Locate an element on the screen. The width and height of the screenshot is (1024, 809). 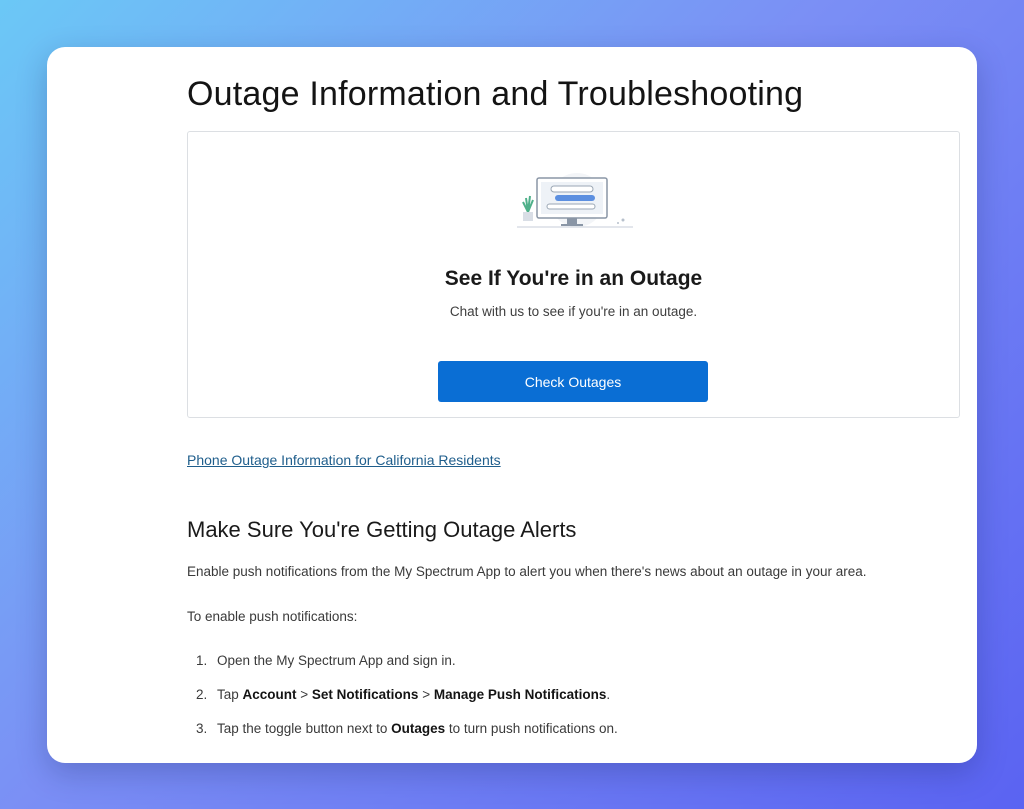
step-bold-manage-push: Manage Push Notifications is located at coordinates (520, 694).